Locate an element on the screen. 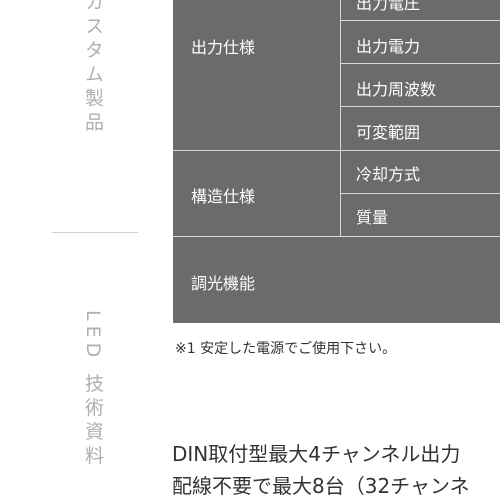  spec-row-mass: 質量 is located at coordinates (372, 217).